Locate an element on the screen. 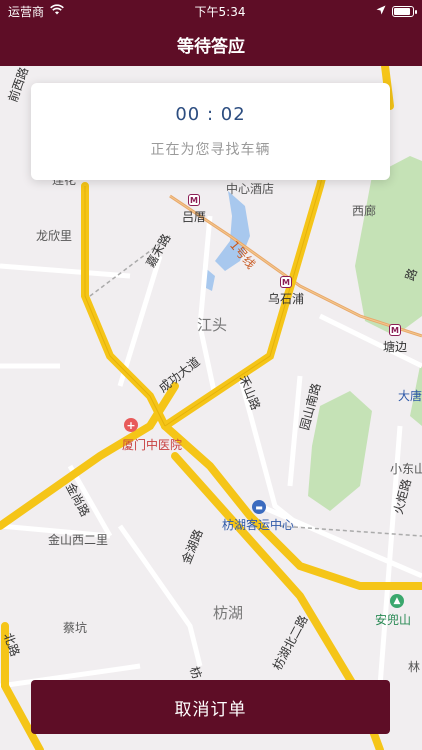 This screenshot has height=750, width=422. poi-andoushan: ▲ is located at coordinates (397, 601).